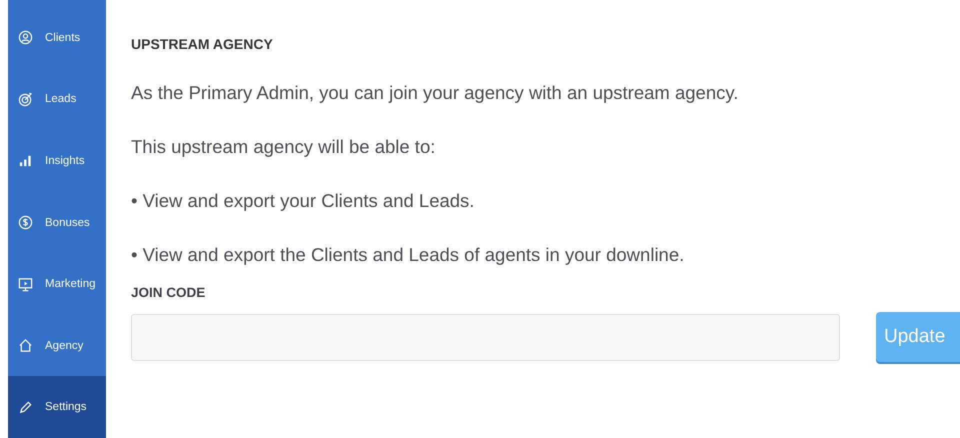  What do you see at coordinates (408, 254) in the screenshot?
I see `paragraph: • View and export the Clients and Leads of agents in your downline.` at bounding box center [408, 254].